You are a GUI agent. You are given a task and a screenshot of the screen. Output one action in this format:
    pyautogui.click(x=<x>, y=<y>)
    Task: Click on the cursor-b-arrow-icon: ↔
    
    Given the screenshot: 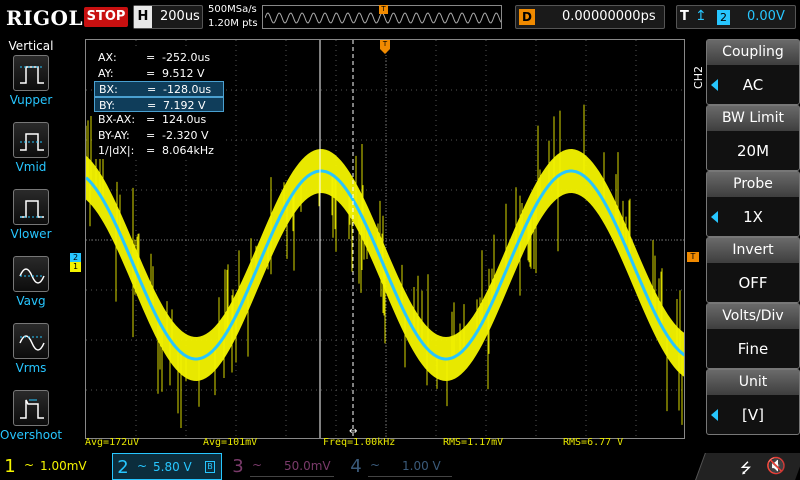 What is the action you would take?
    pyautogui.click(x=353, y=431)
    